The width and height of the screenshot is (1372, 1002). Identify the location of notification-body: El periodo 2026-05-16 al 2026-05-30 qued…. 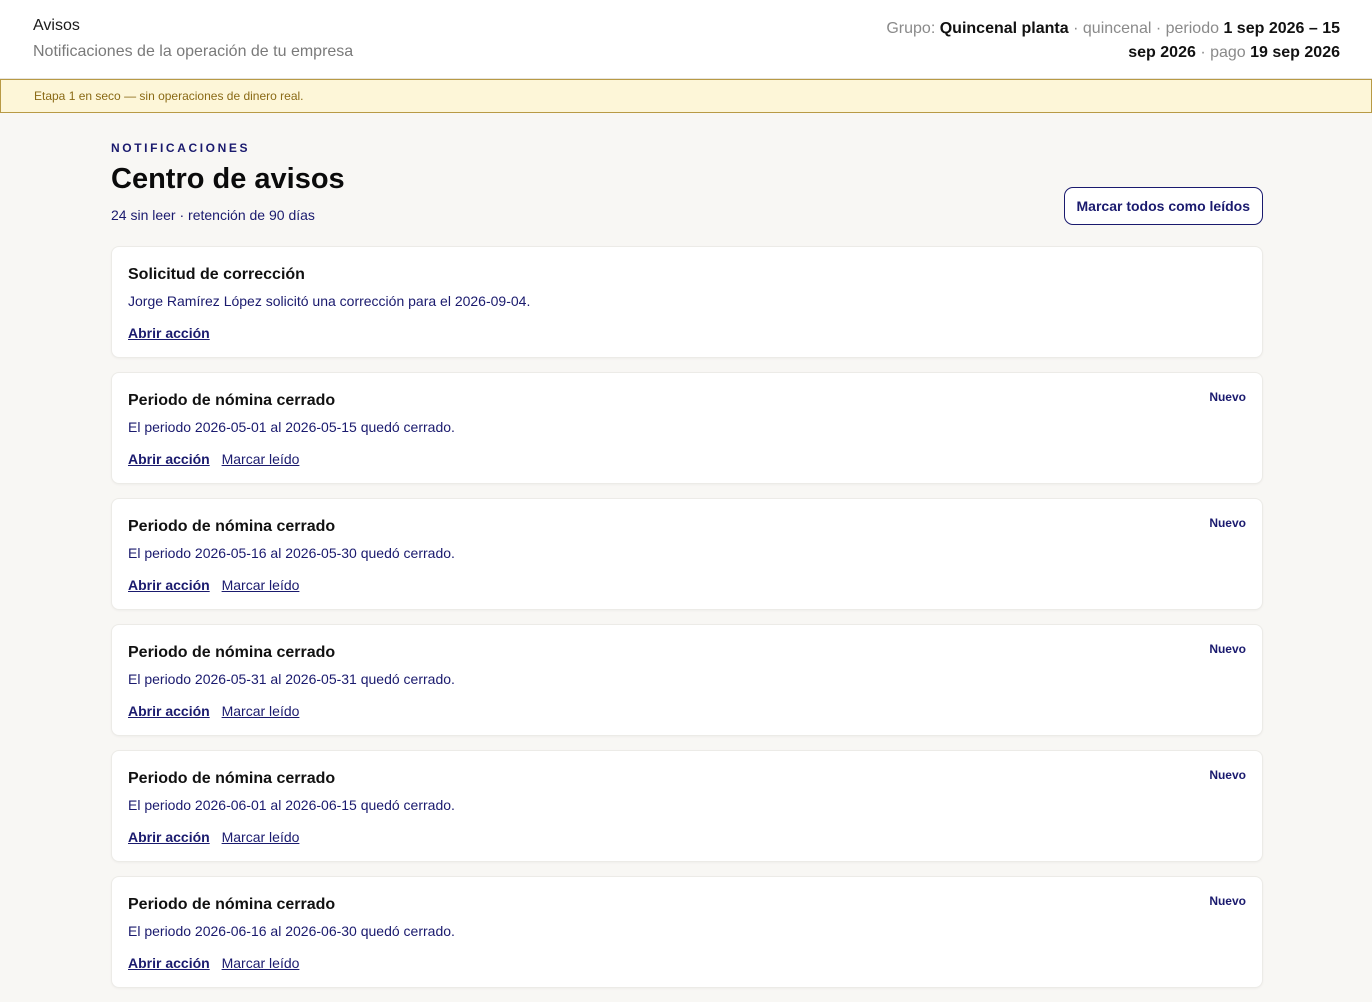
(291, 553).